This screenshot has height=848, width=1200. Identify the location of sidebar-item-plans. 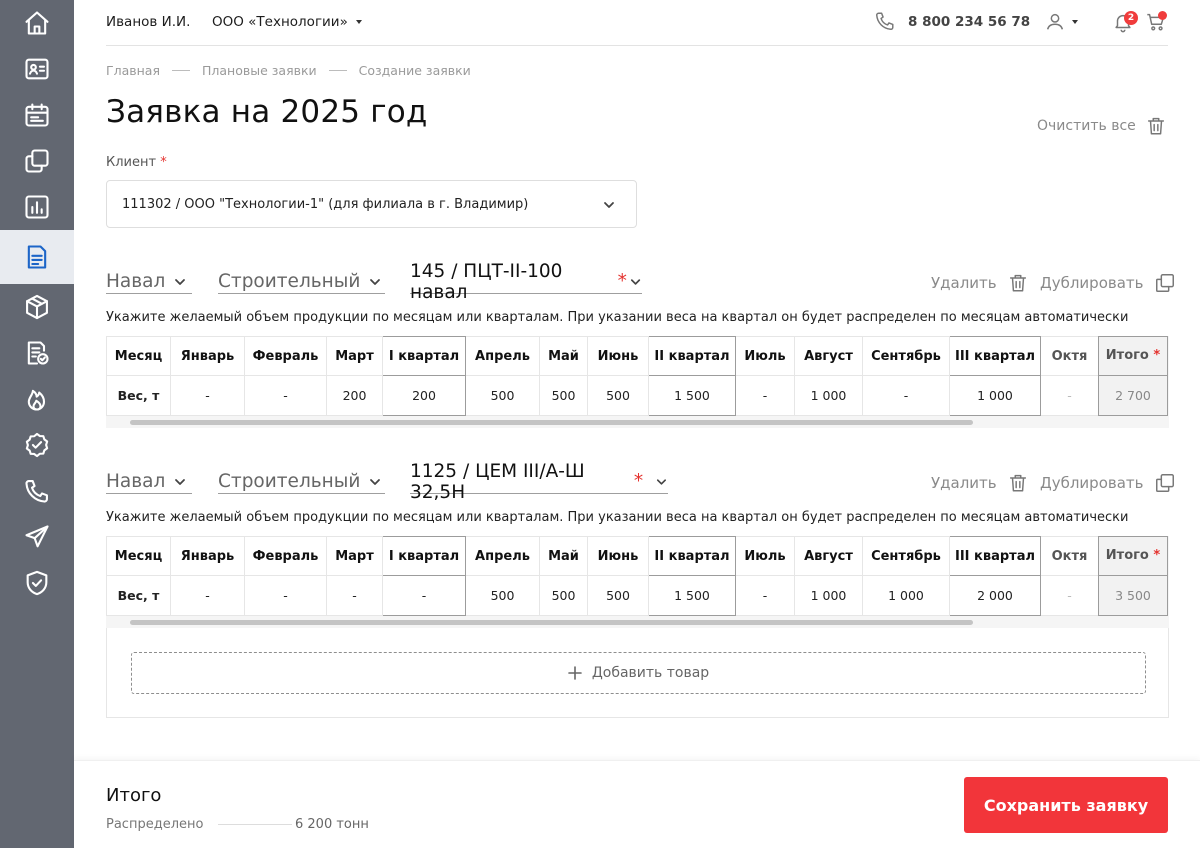
(37, 257).